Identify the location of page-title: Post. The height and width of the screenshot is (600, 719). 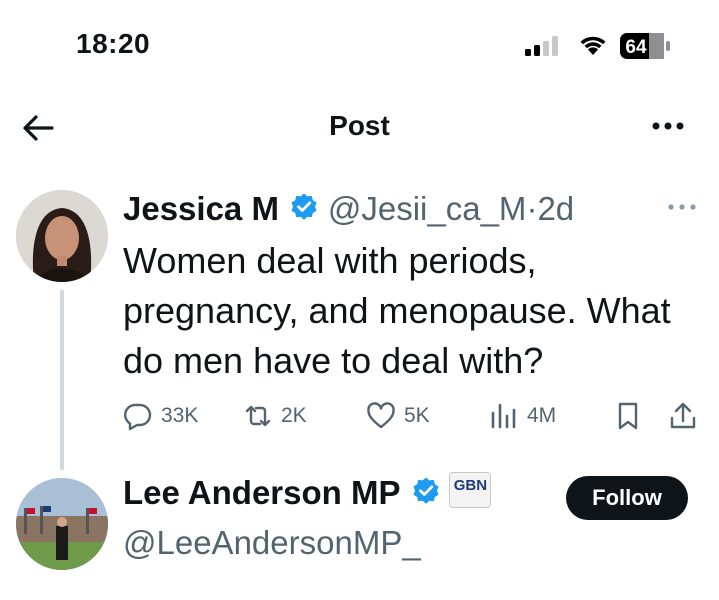
(359, 125).